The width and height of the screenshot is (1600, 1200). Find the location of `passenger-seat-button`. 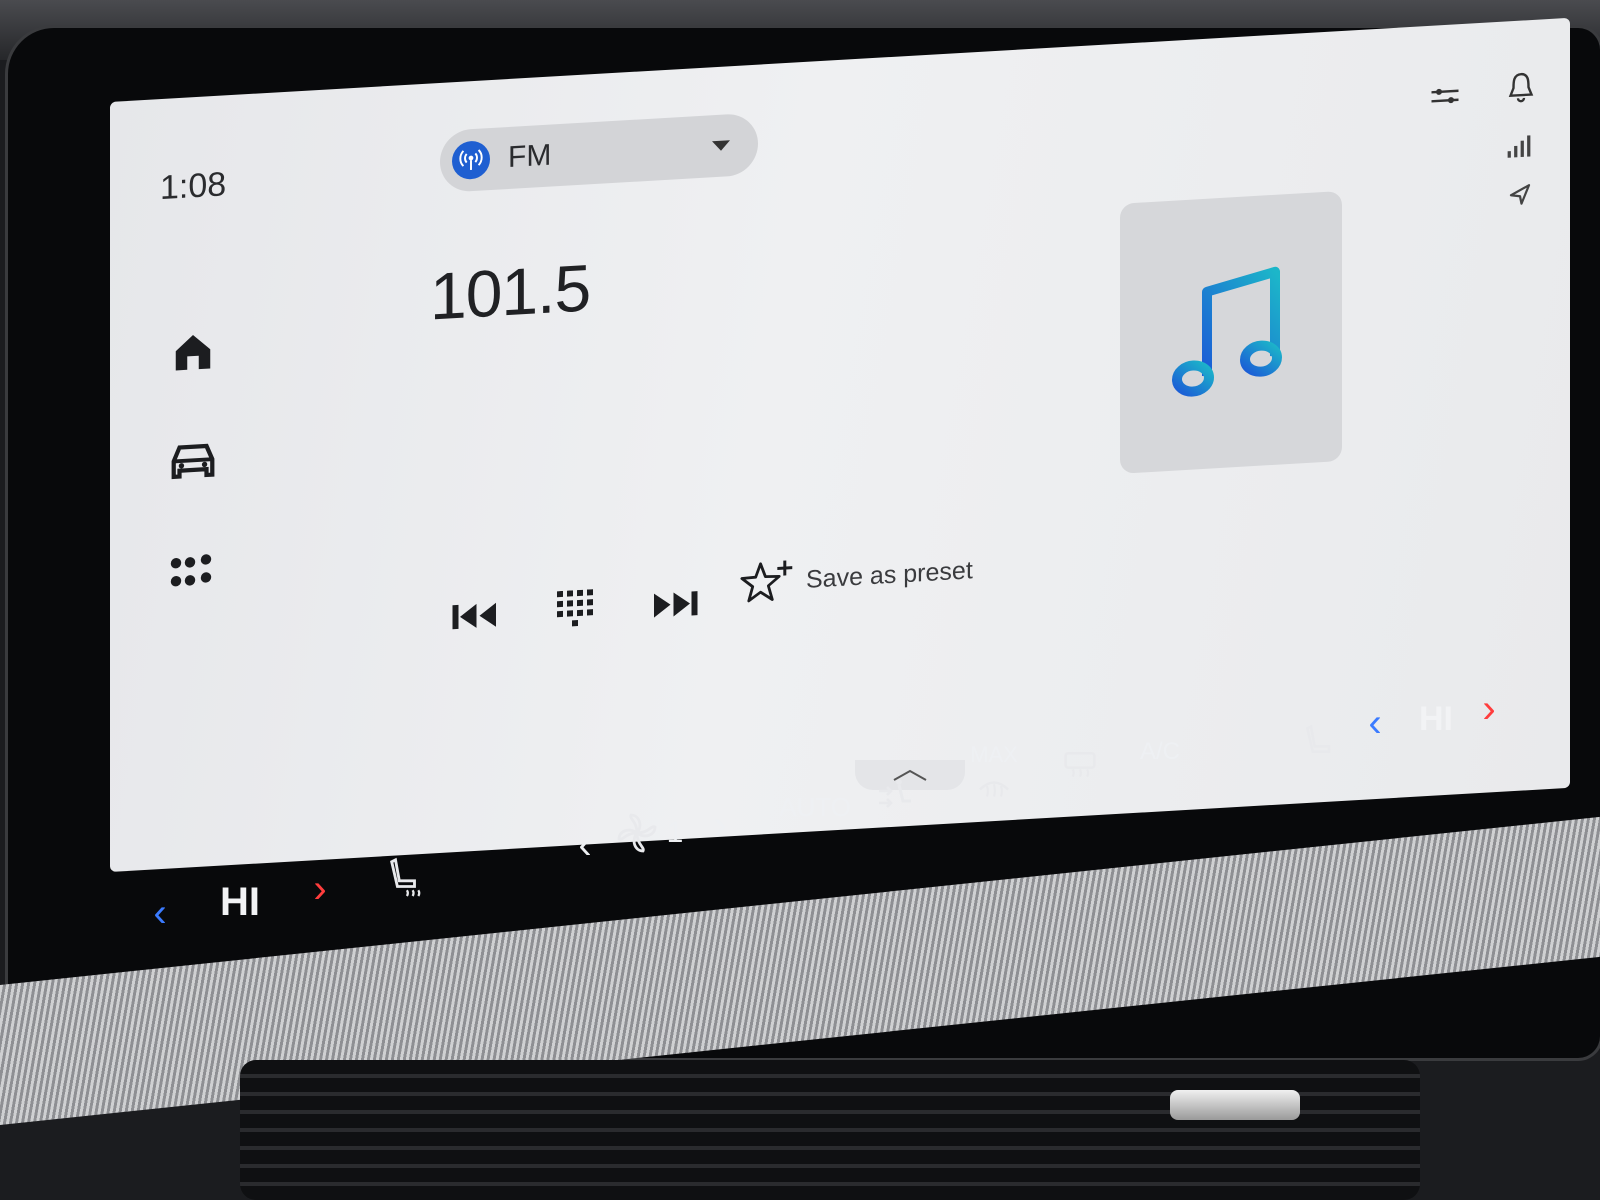

passenger-seat-button is located at coordinates (1320, 741).